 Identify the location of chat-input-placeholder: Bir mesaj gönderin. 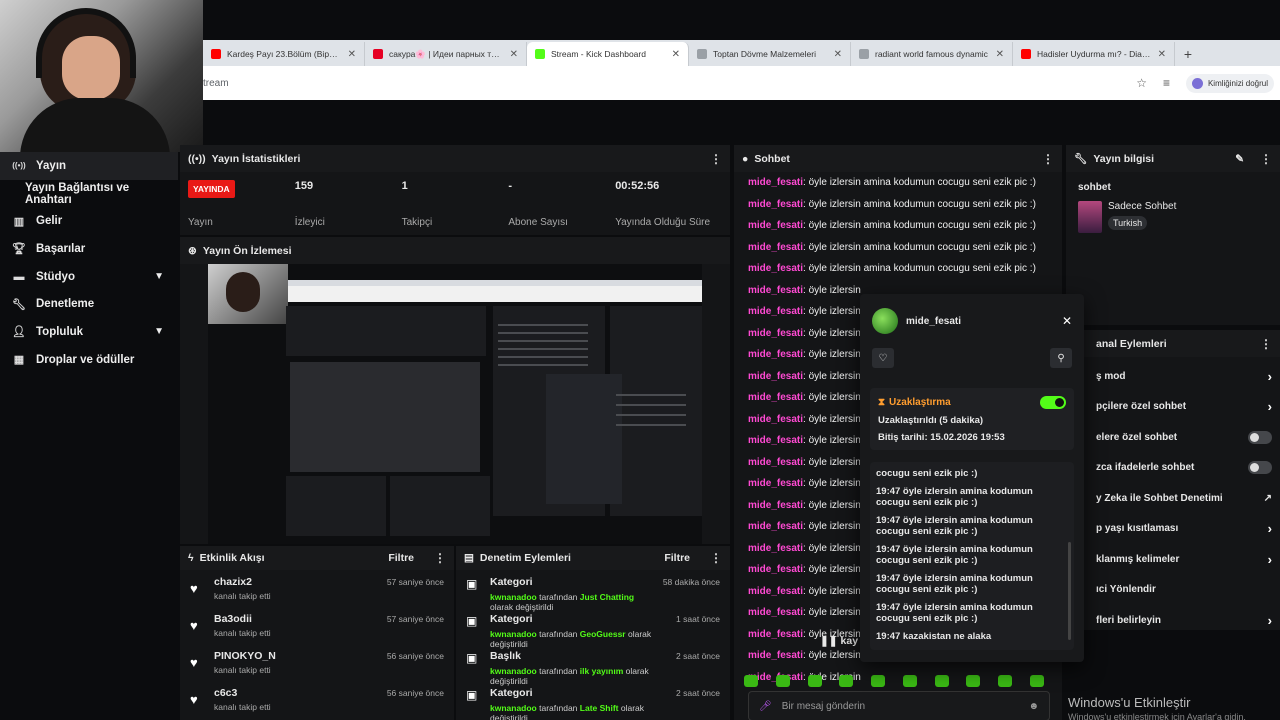
(900, 706).